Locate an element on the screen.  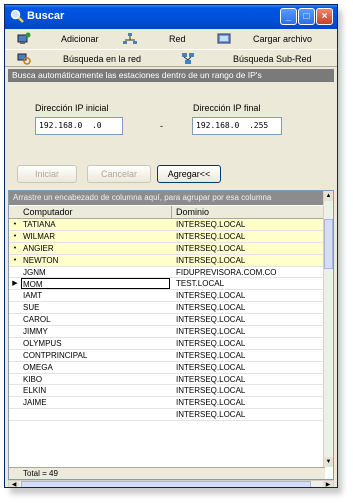
start-button: Iniciar is located at coordinates (47, 174).